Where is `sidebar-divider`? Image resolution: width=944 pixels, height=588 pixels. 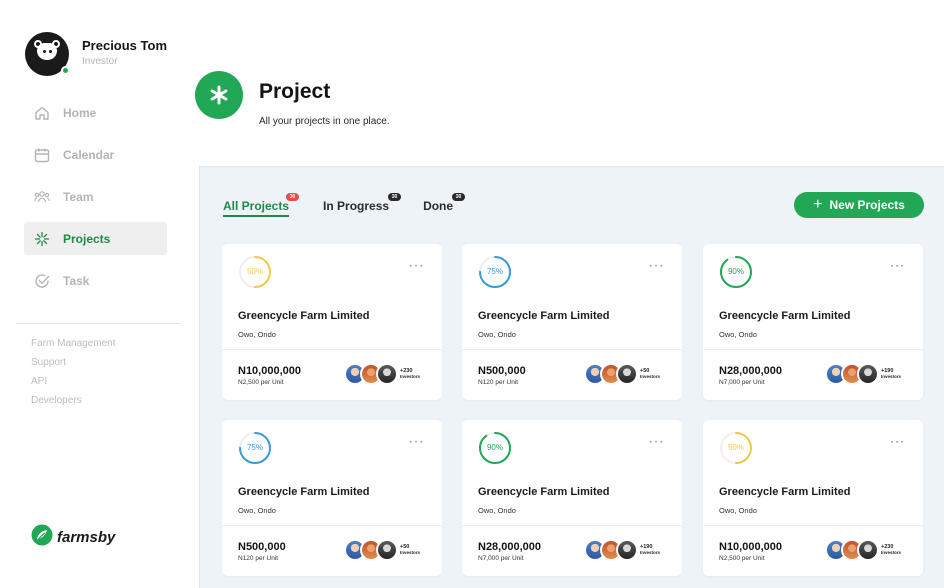 sidebar-divider is located at coordinates (98, 323).